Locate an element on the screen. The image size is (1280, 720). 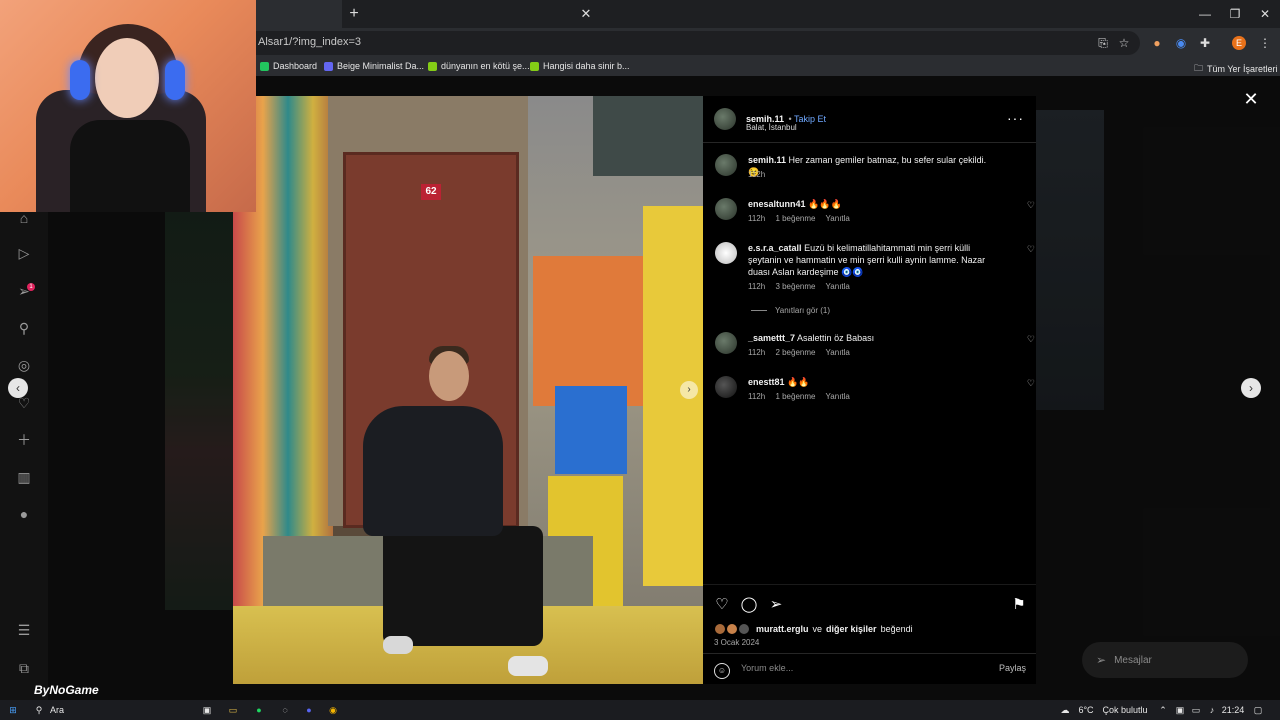
likes-others: diğer kişiler is located at coordinates (851, 629).